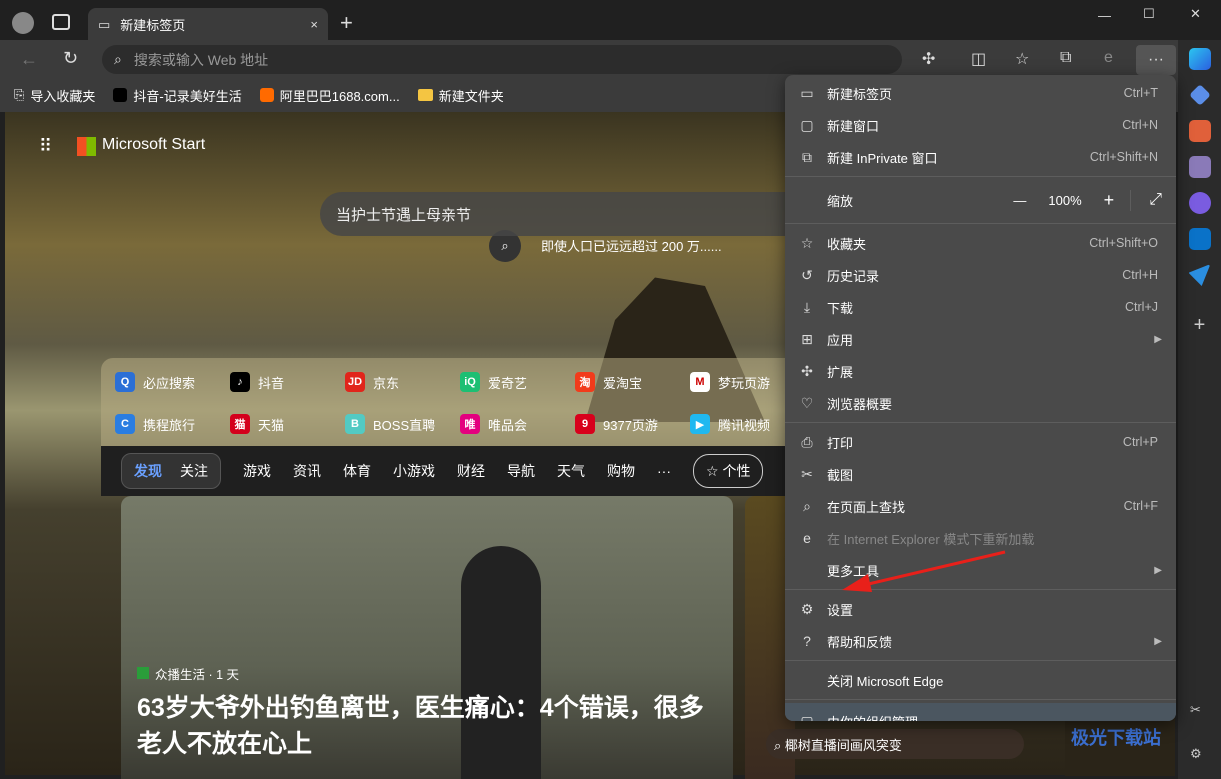 The height and width of the screenshot is (779, 1221). Describe the element at coordinates (980, 506) in the screenshot. I see `menu-item: ⌕ 在页面上查找 Ctrl+F` at that location.